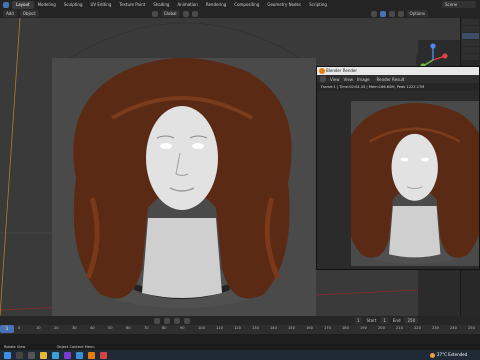  Describe the element at coordinates (417, 13) in the screenshot. I see `options-menu: Options` at that location.